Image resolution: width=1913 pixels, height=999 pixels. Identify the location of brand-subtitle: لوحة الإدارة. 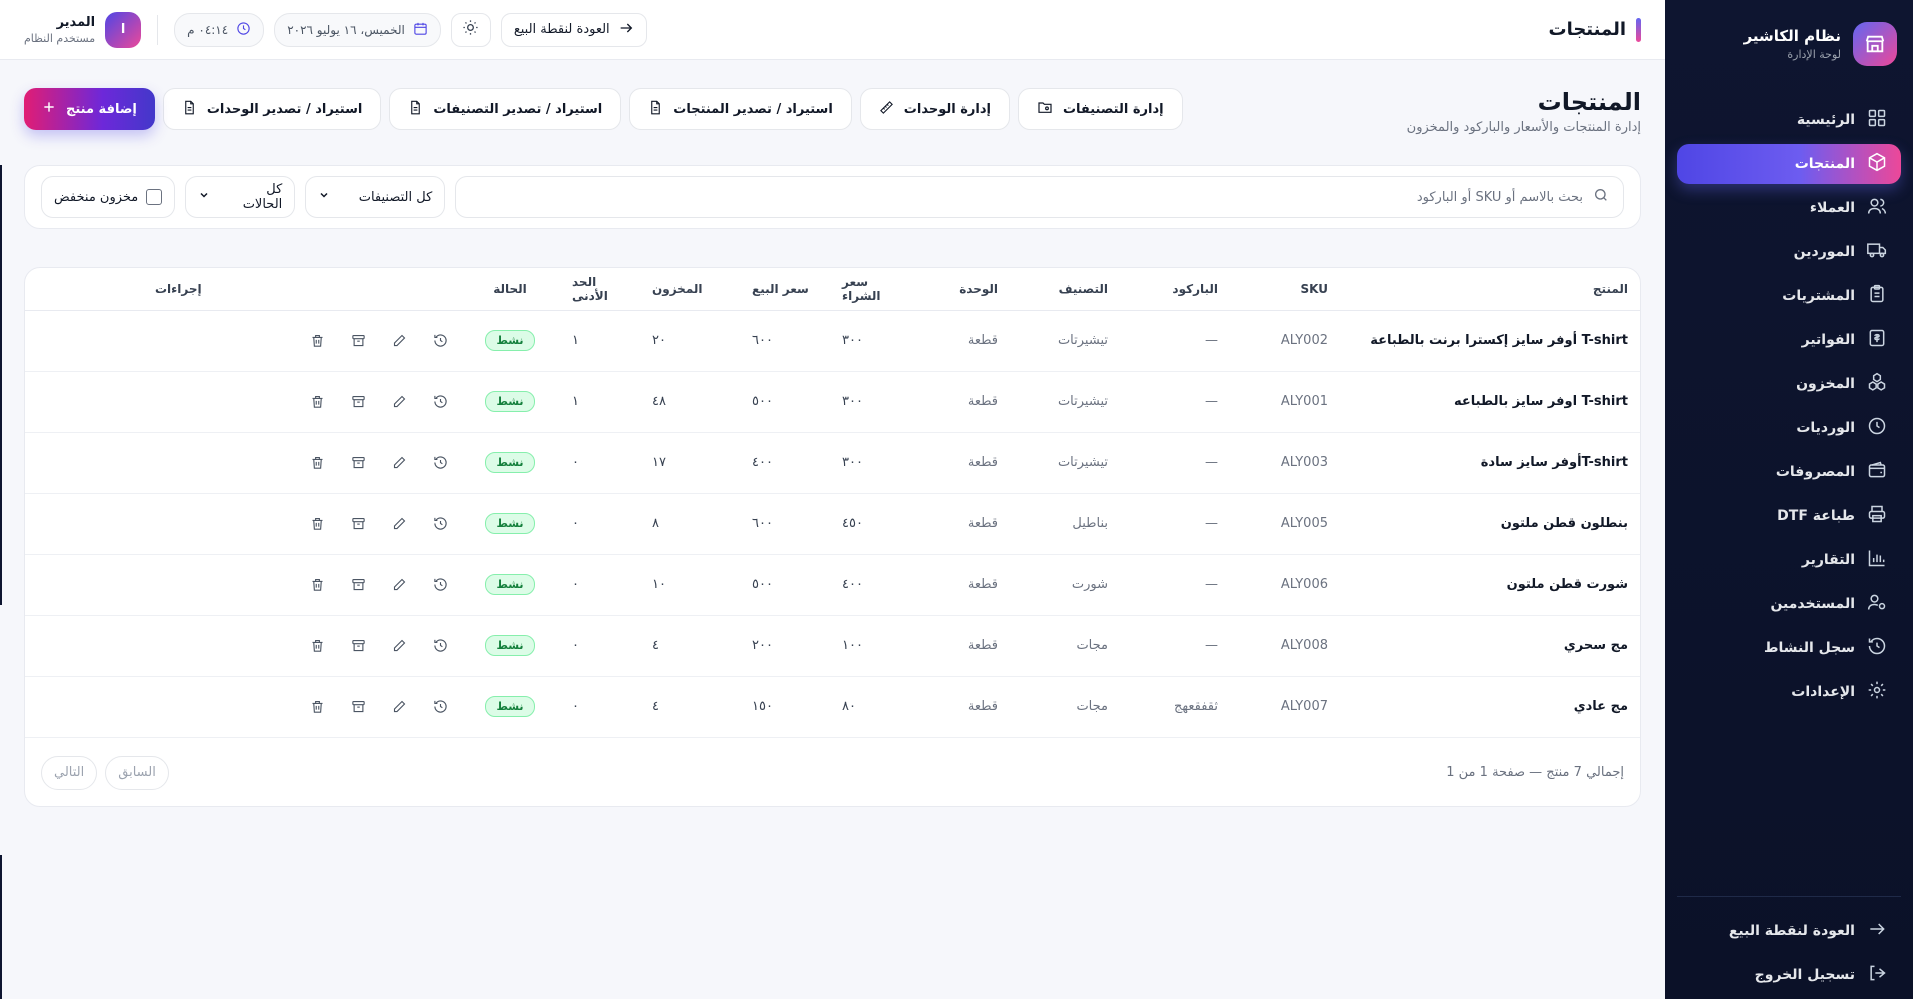
(1814, 54).